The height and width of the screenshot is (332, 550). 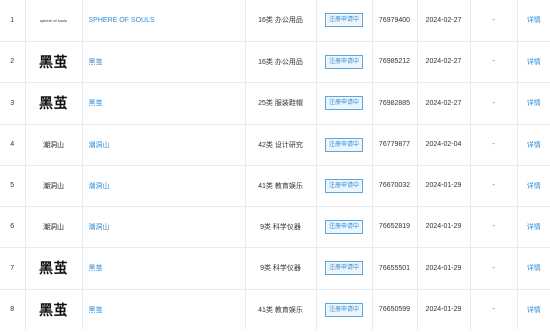 What do you see at coordinates (394, 20) in the screenshot?
I see `registration-number: 76979400` at bounding box center [394, 20].